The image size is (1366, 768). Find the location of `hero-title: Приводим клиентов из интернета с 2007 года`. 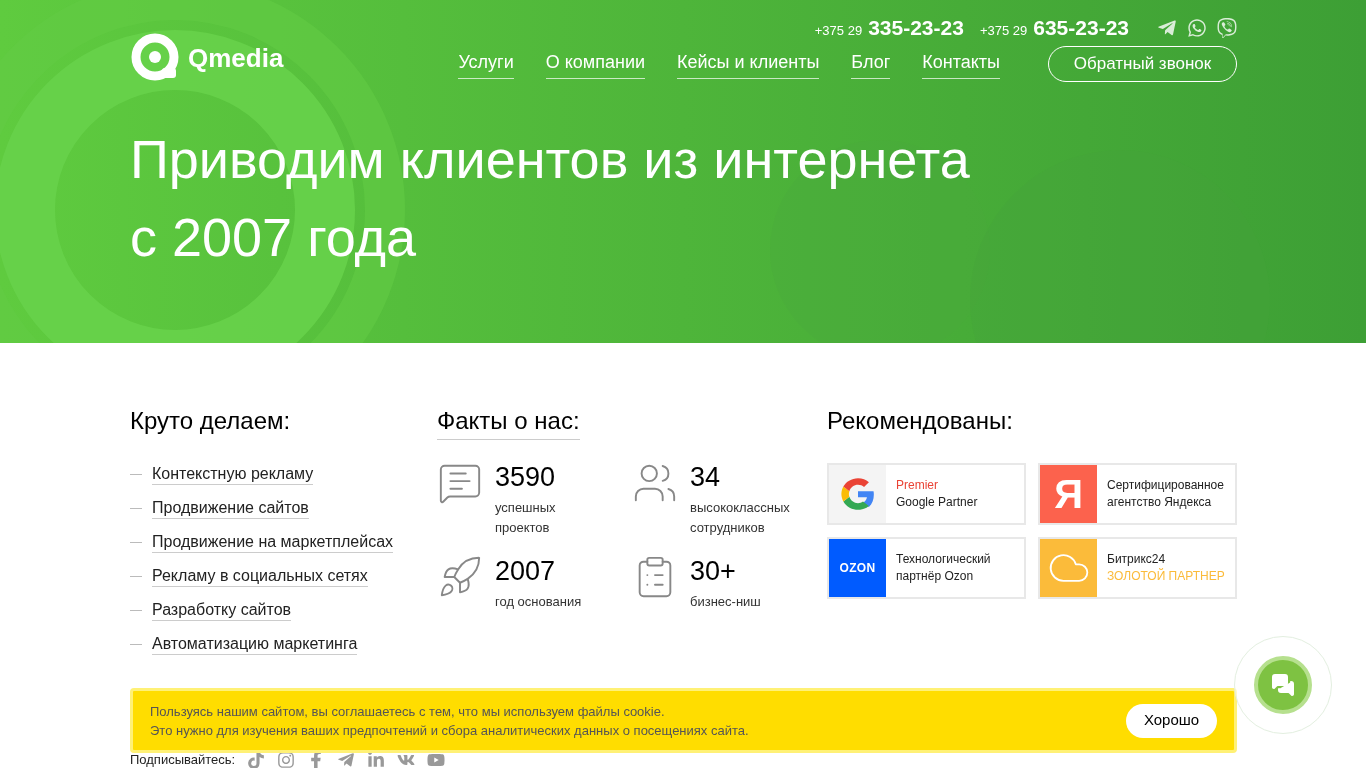

hero-title: Приводим клиентов из интернета с 2007 года is located at coordinates (550, 198).